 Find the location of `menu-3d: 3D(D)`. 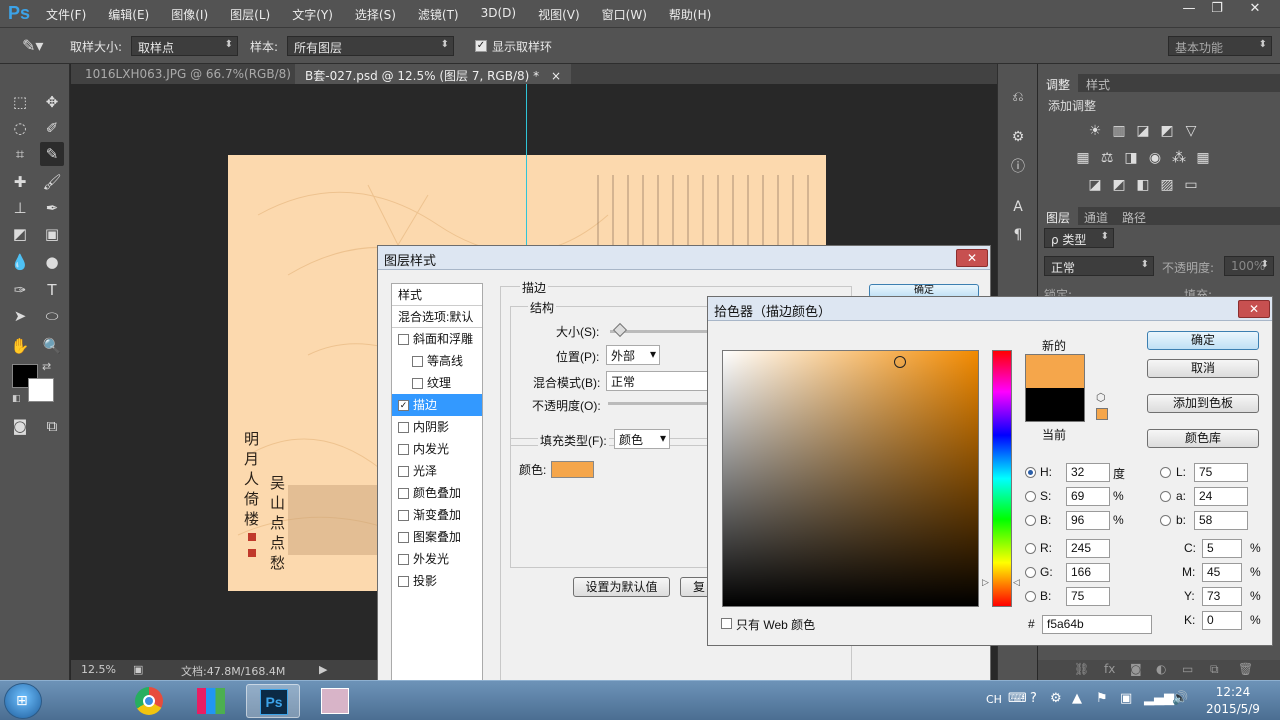

menu-3d: 3D(D) is located at coordinates (504, 14).